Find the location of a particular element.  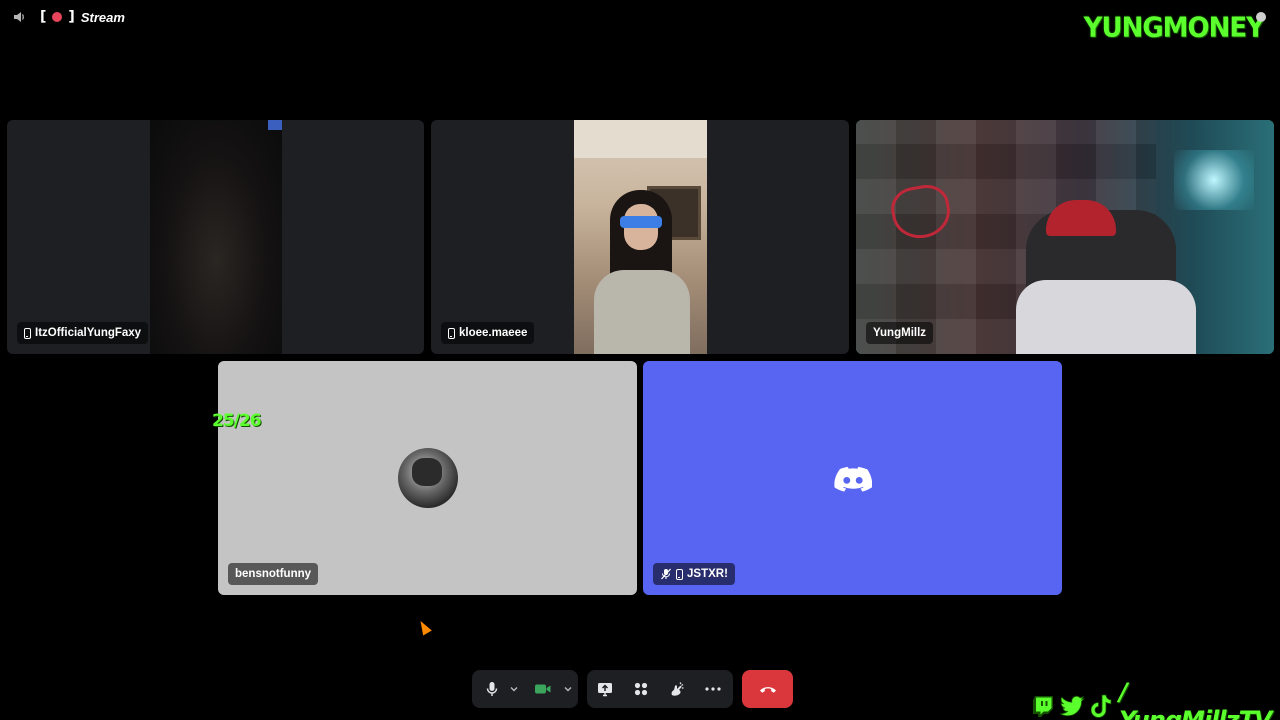

media-controls-group is located at coordinates (525, 689).